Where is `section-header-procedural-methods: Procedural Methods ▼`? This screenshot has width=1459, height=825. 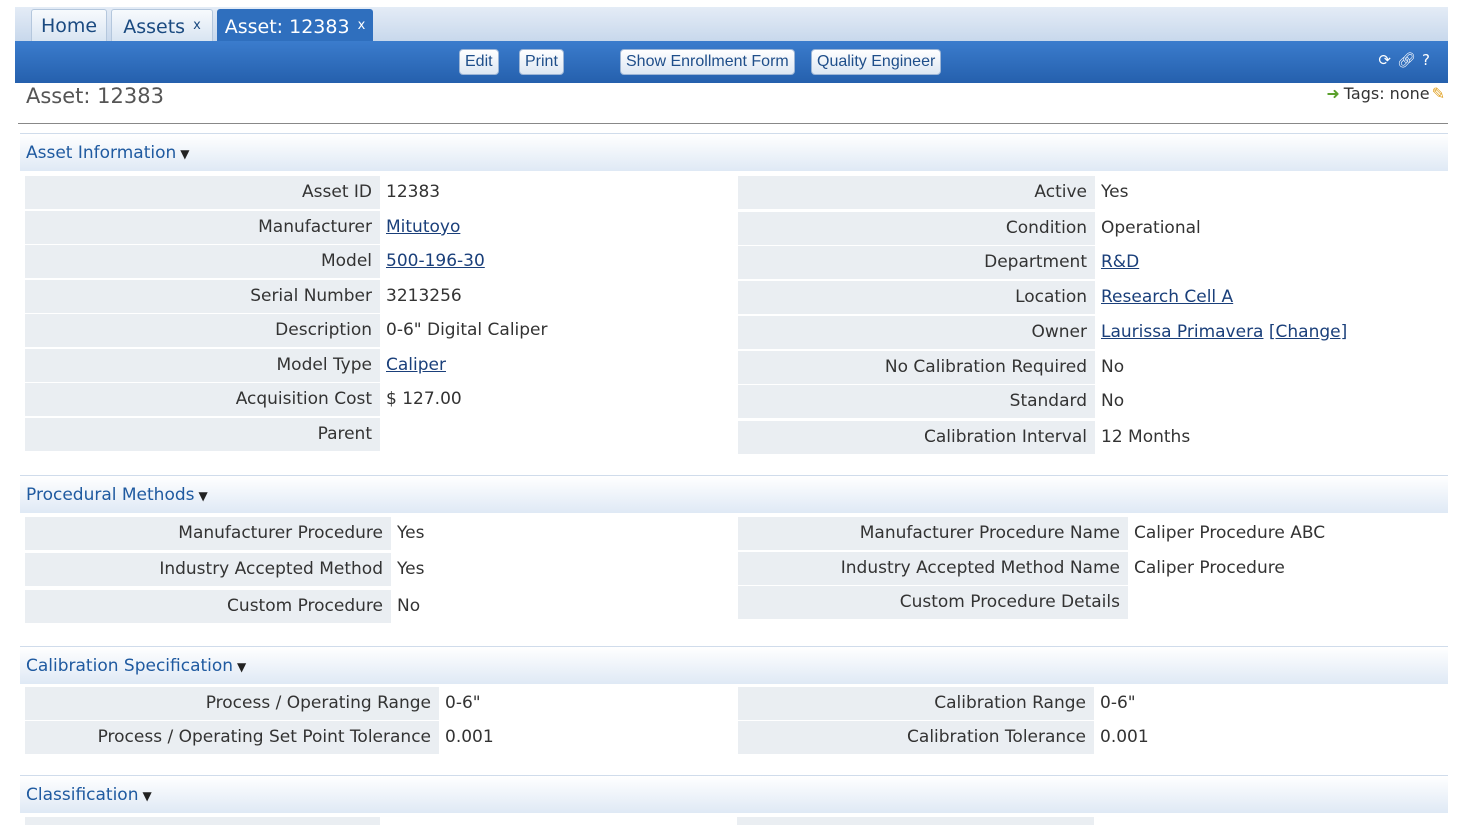
section-header-procedural-methods: Procedural Methods ▼ is located at coordinates (734, 494).